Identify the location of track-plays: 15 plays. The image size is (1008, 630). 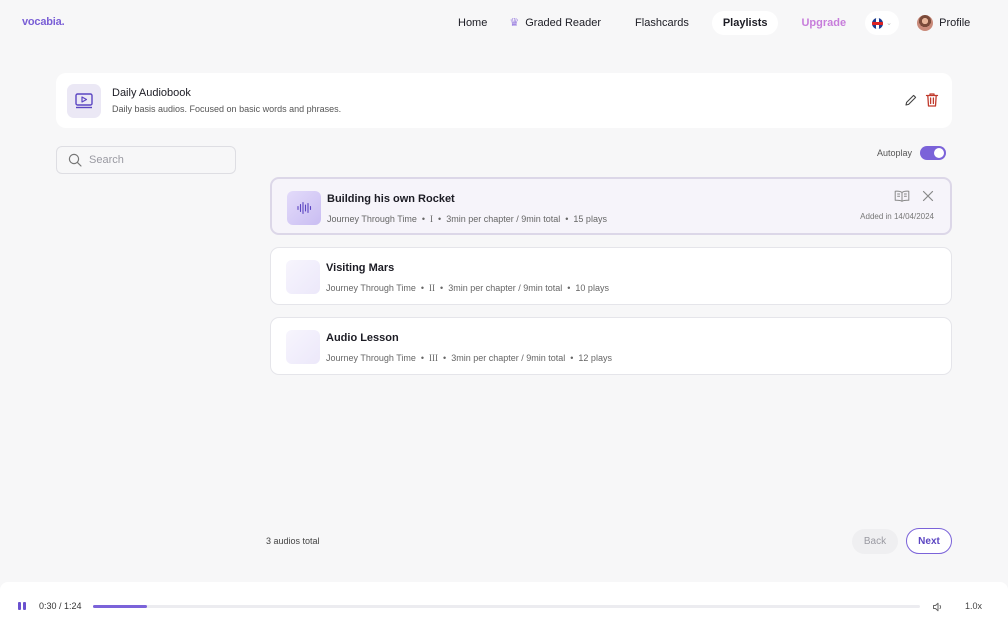
(590, 219).